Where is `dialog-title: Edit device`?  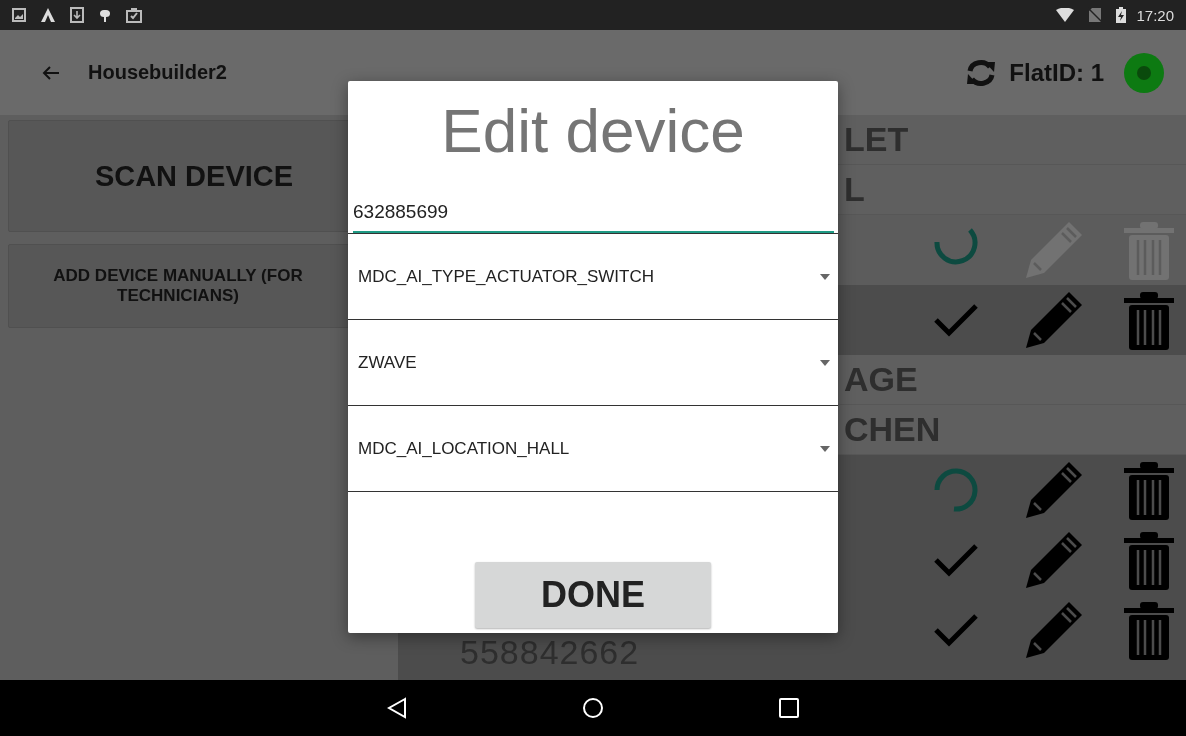
dialog-title: Edit device is located at coordinates (593, 131).